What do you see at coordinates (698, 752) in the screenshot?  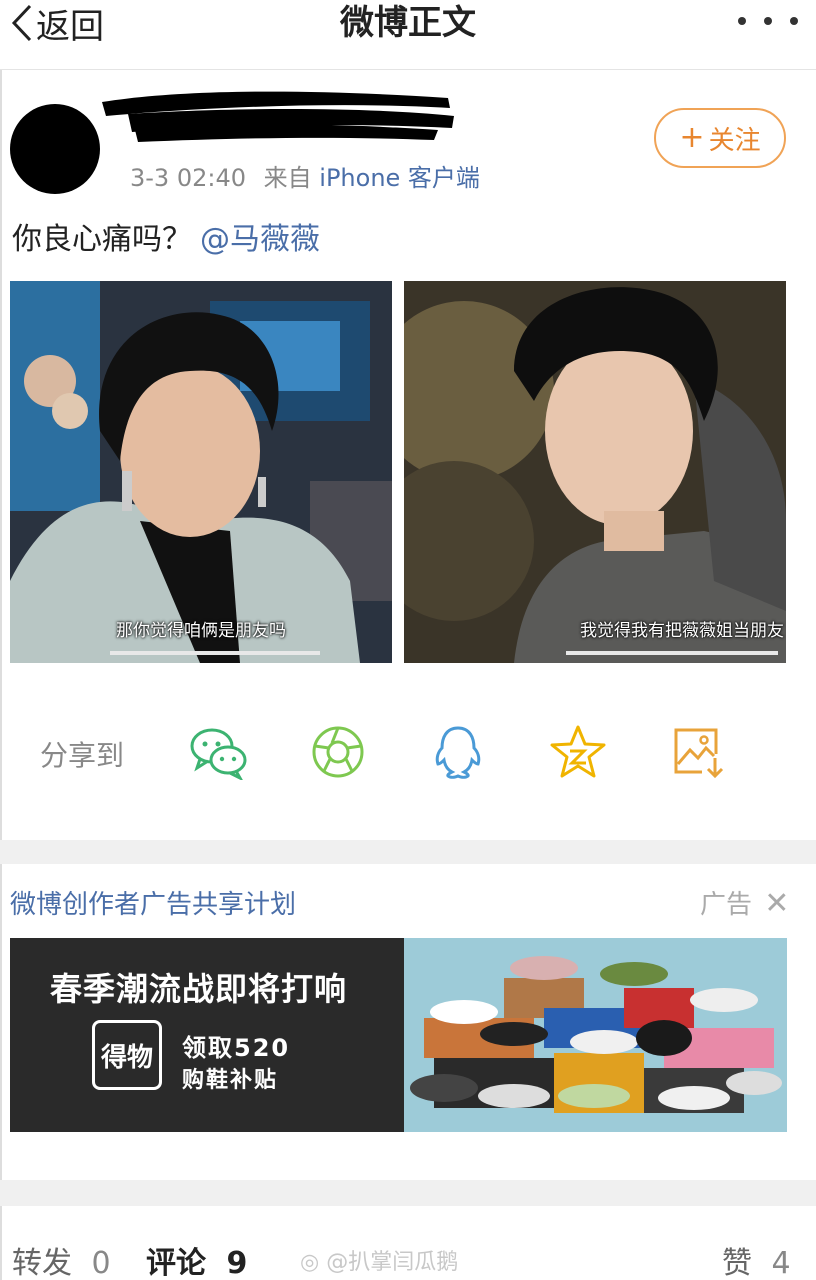 I see `save-image-icon` at bounding box center [698, 752].